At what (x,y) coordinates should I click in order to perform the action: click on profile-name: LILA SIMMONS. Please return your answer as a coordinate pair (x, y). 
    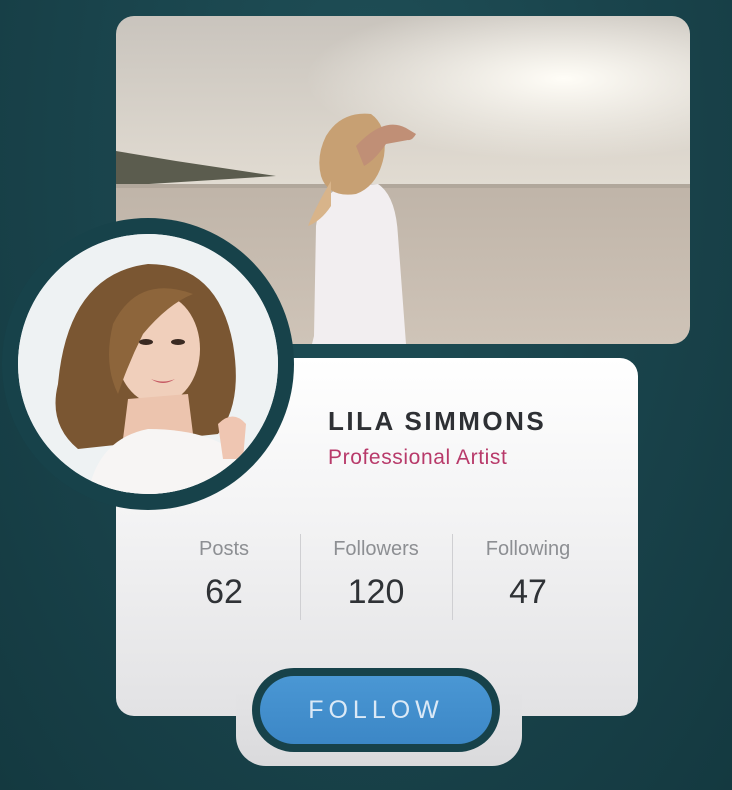
    Looking at the image, I should click on (437, 421).